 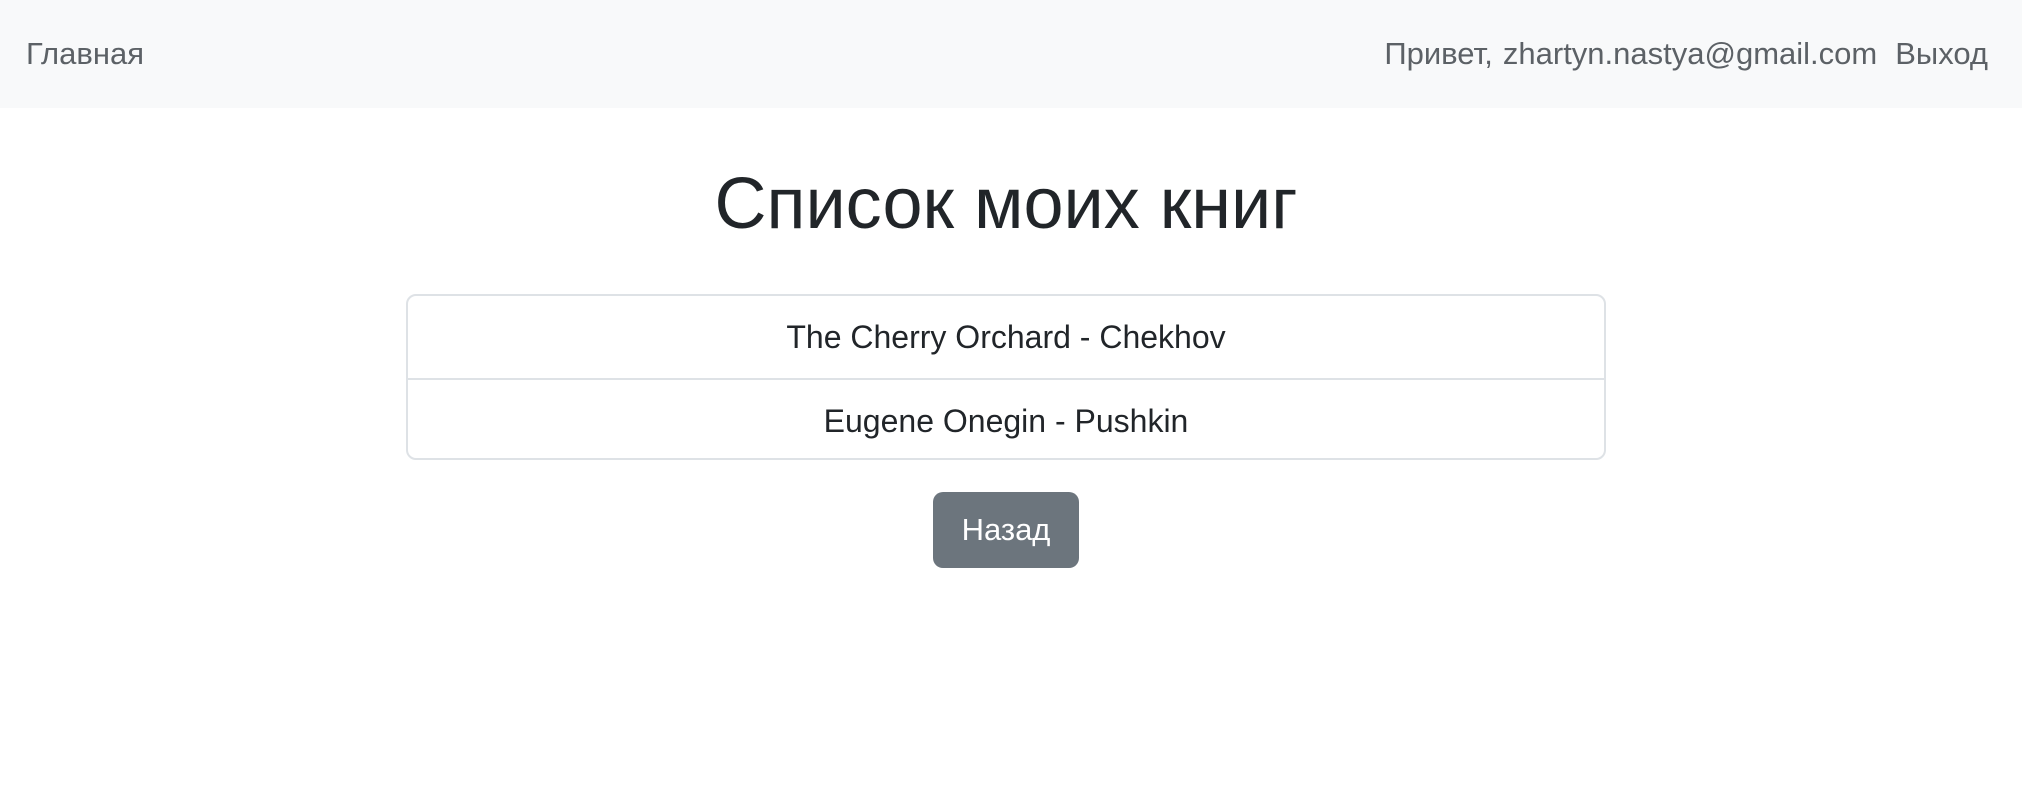 I want to click on greeting-prefix: Привет,, so click(x=1438, y=53).